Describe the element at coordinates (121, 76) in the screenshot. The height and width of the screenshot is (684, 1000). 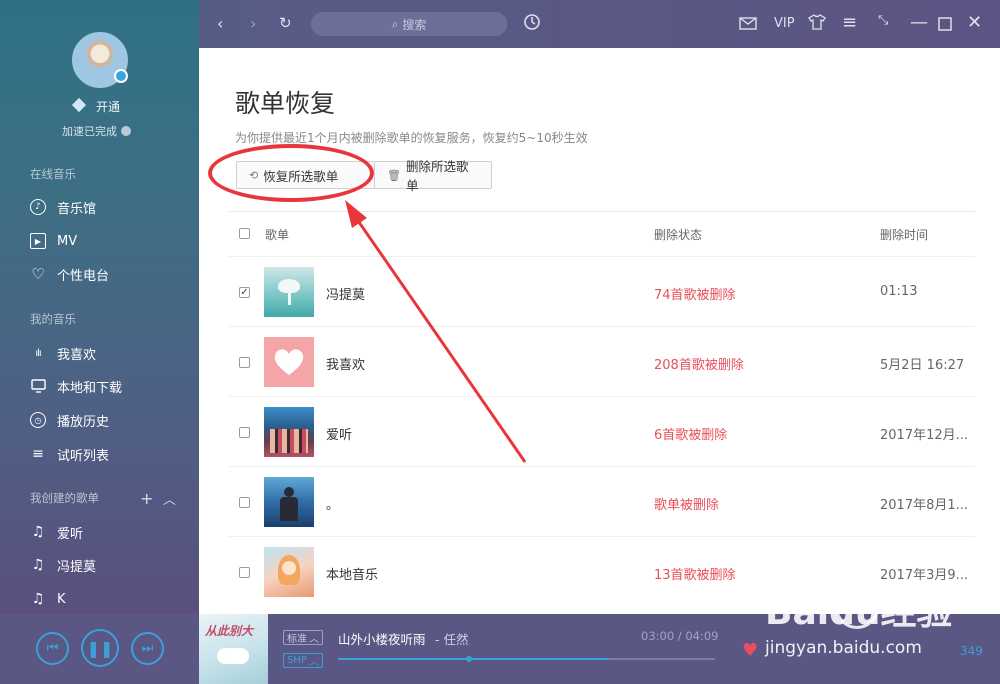
I see `user-badge-icon` at that location.